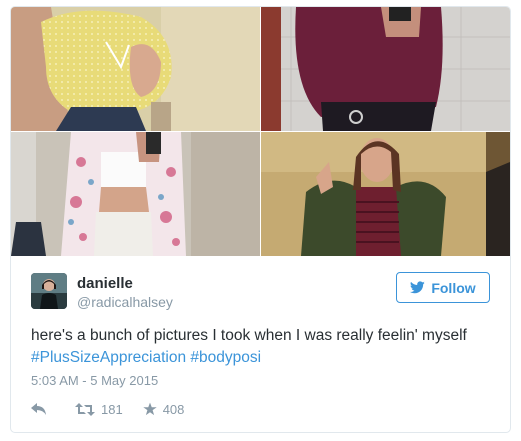 The height and width of the screenshot is (441, 521). Describe the element at coordinates (149, 409) in the screenshot. I see `like-star-icon` at that location.